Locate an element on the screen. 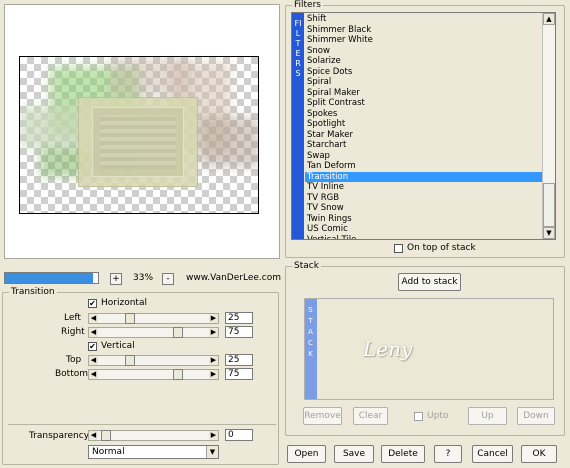 The width and height of the screenshot is (570, 468). left-label: Left is located at coordinates (72, 318).